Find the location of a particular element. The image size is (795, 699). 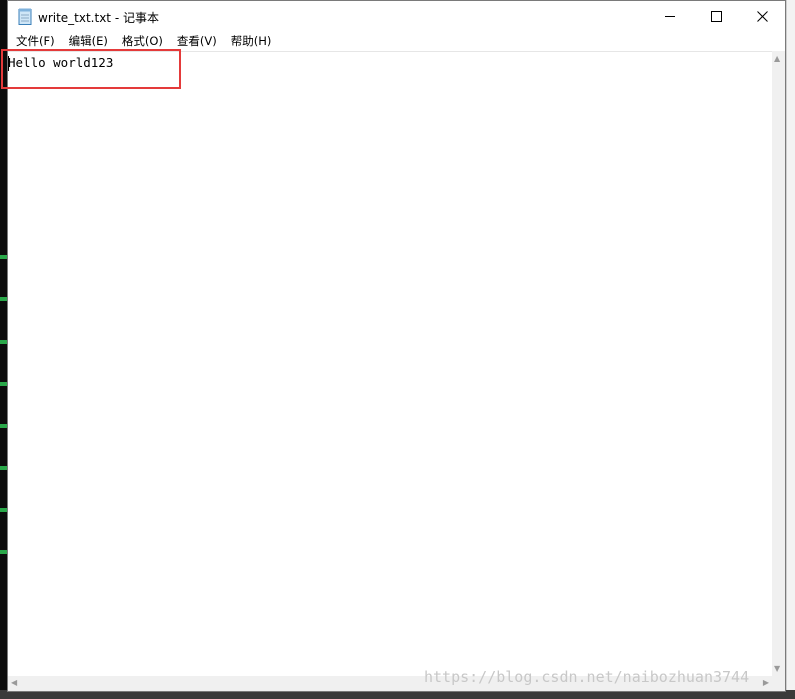

maximize-button is located at coordinates (716, 16).